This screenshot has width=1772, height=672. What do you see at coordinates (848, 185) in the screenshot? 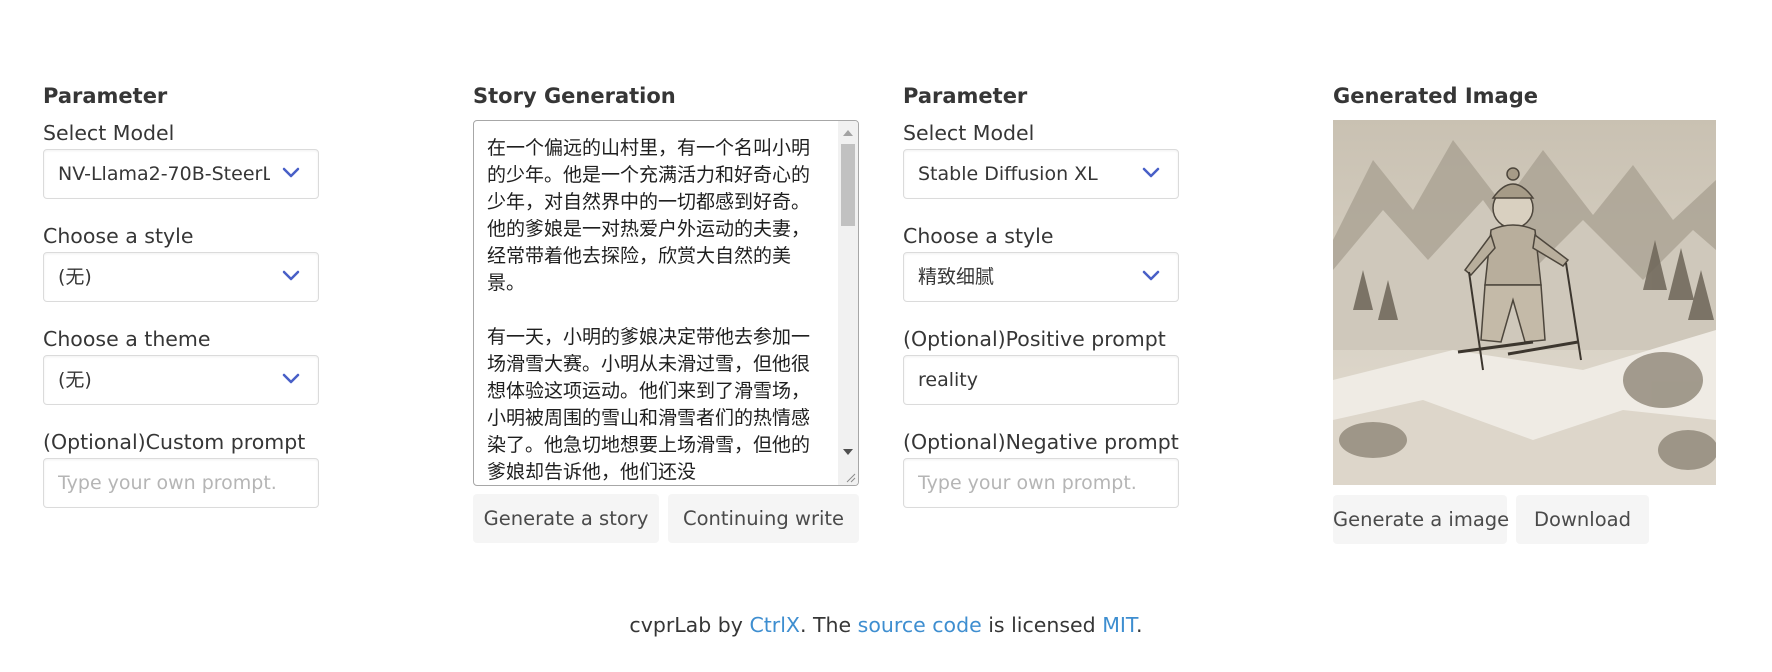
I see `scrollbar-thumb` at bounding box center [848, 185].